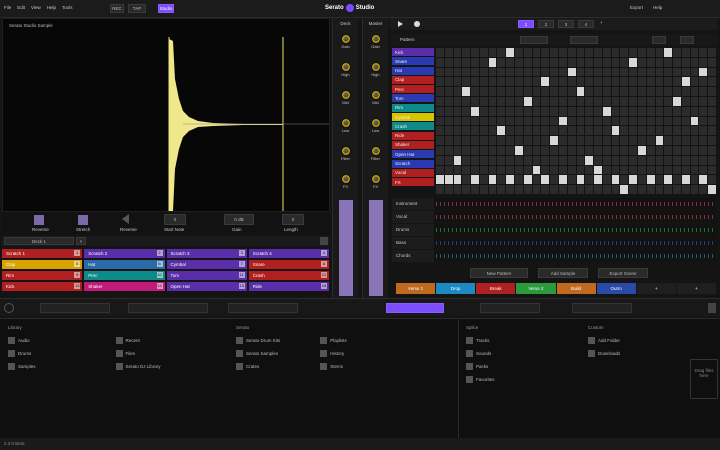  Describe the element at coordinates (416, 288) in the screenshot. I see `scene-button: Verse 1` at that location.